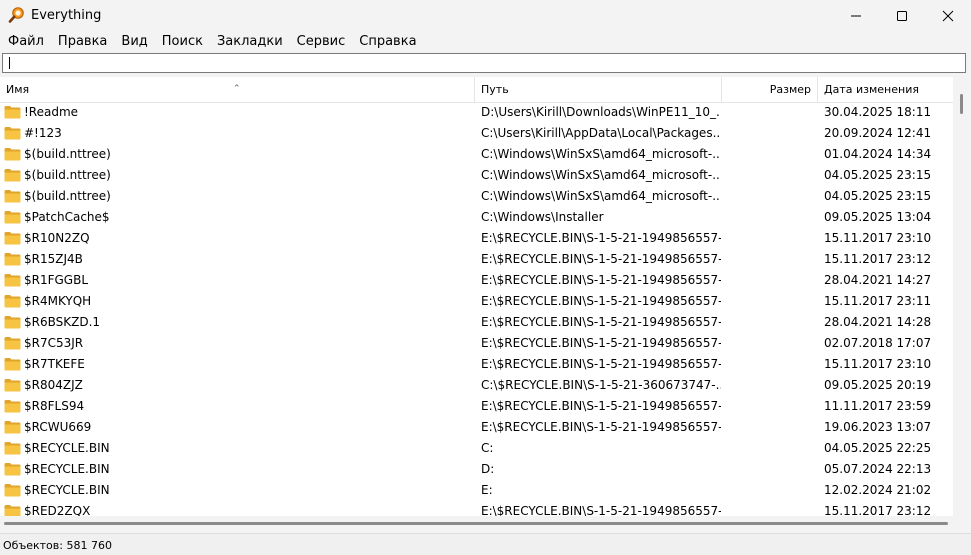 The image size is (971, 555). Describe the element at coordinates (878, 217) in the screenshot. I see `row-date: 09.05.2025 13:04` at that location.